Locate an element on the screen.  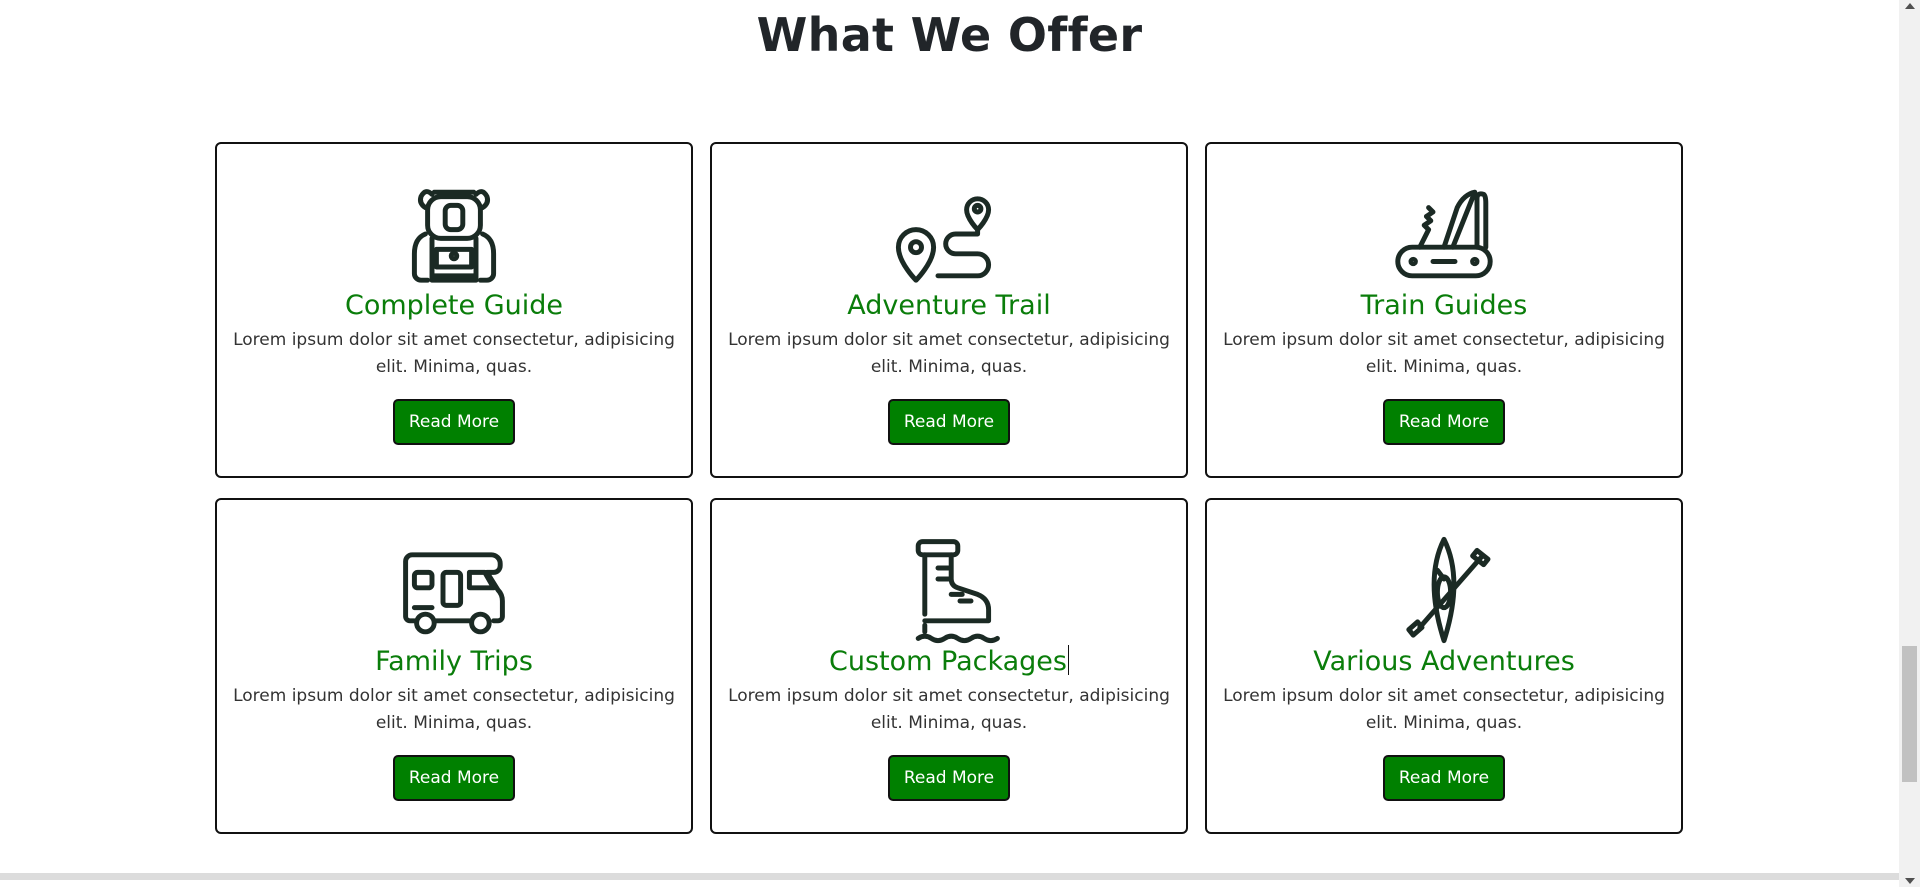
pocket-knife-icon is located at coordinates (1444, 234).